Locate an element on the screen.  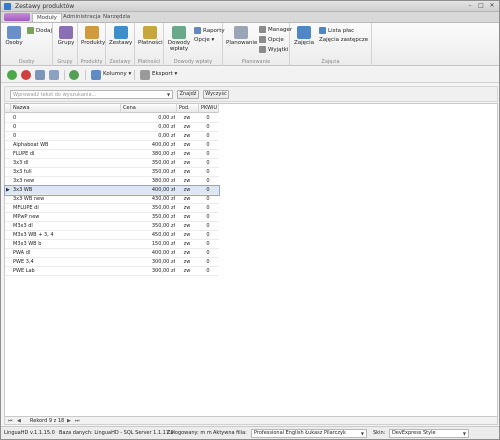
group-zestawy: Zestawy Zestawy is located at coordinates (120, 44).